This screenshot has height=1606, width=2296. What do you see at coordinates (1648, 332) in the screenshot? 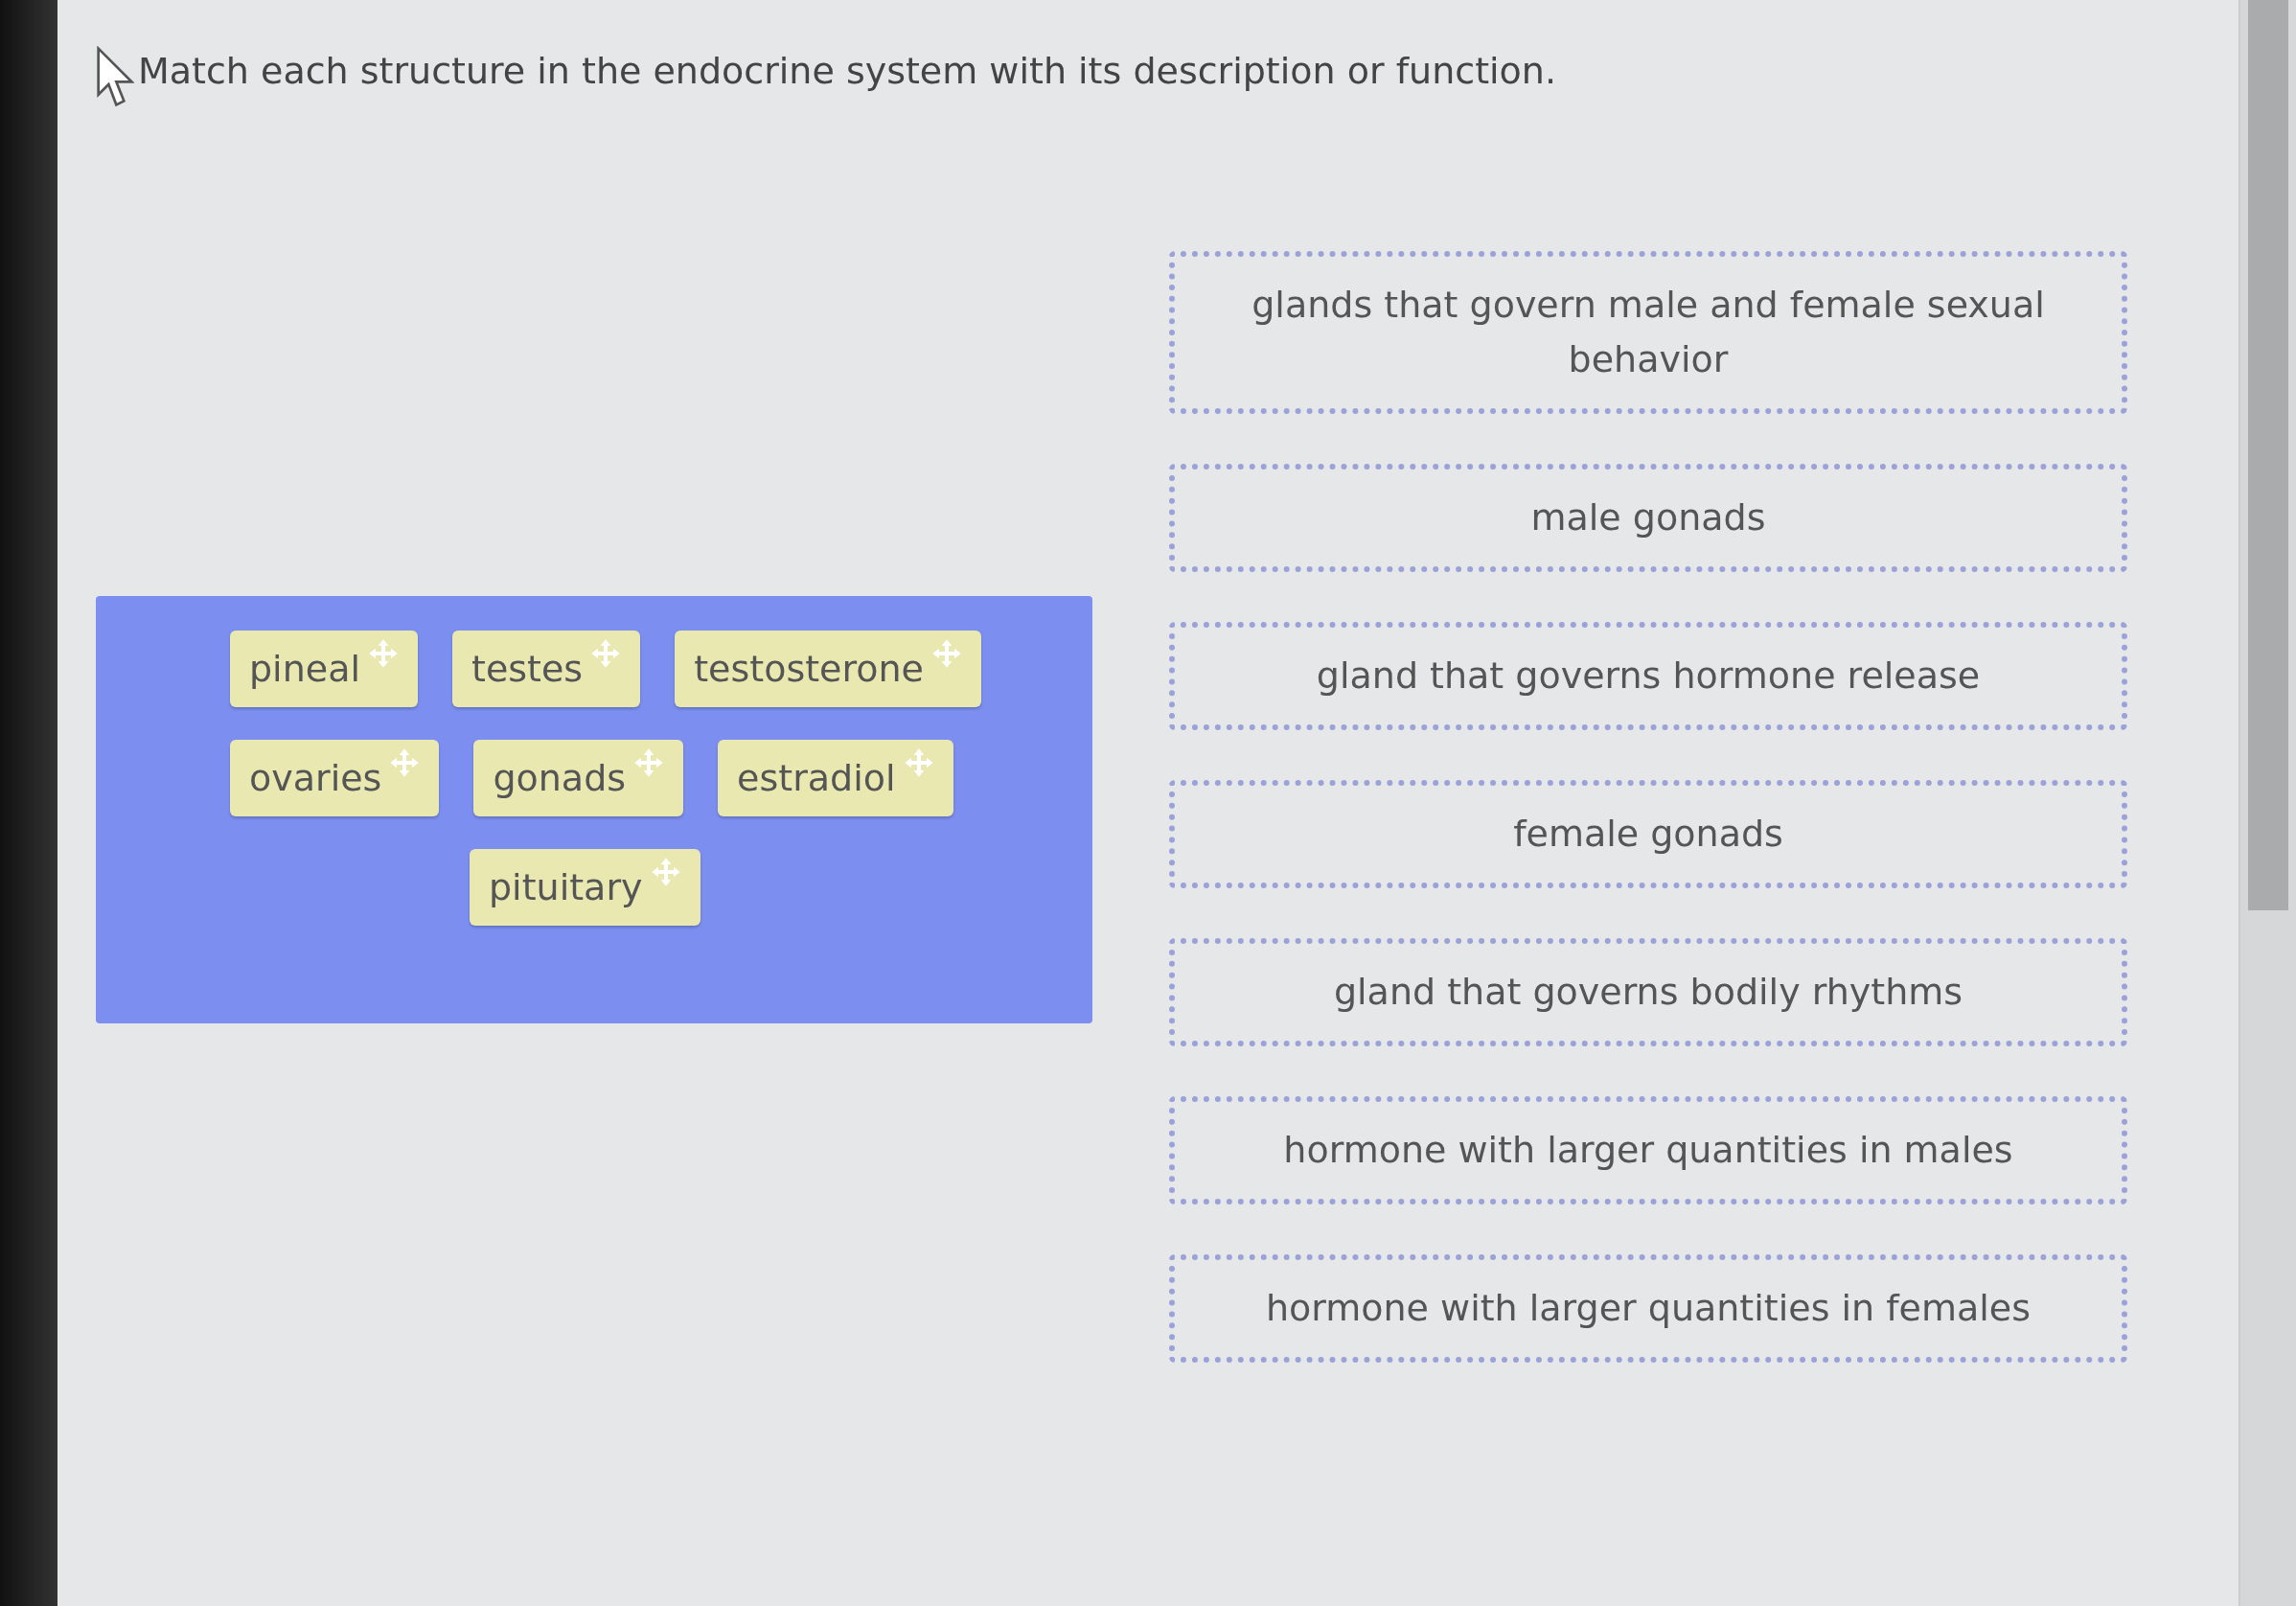
I see `drop-zone: glands that govern male and female sexual behavior` at bounding box center [1648, 332].